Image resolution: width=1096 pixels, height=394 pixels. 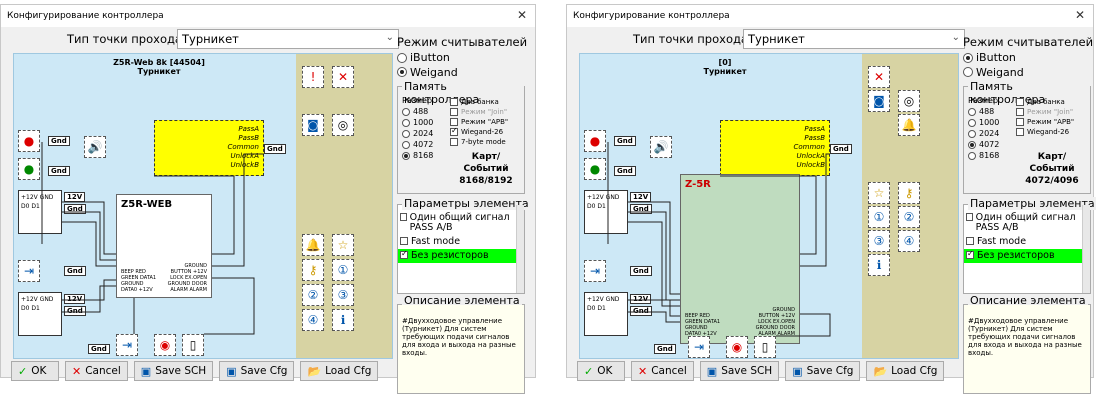 I want to click on wires, so click(x=719, y=239).